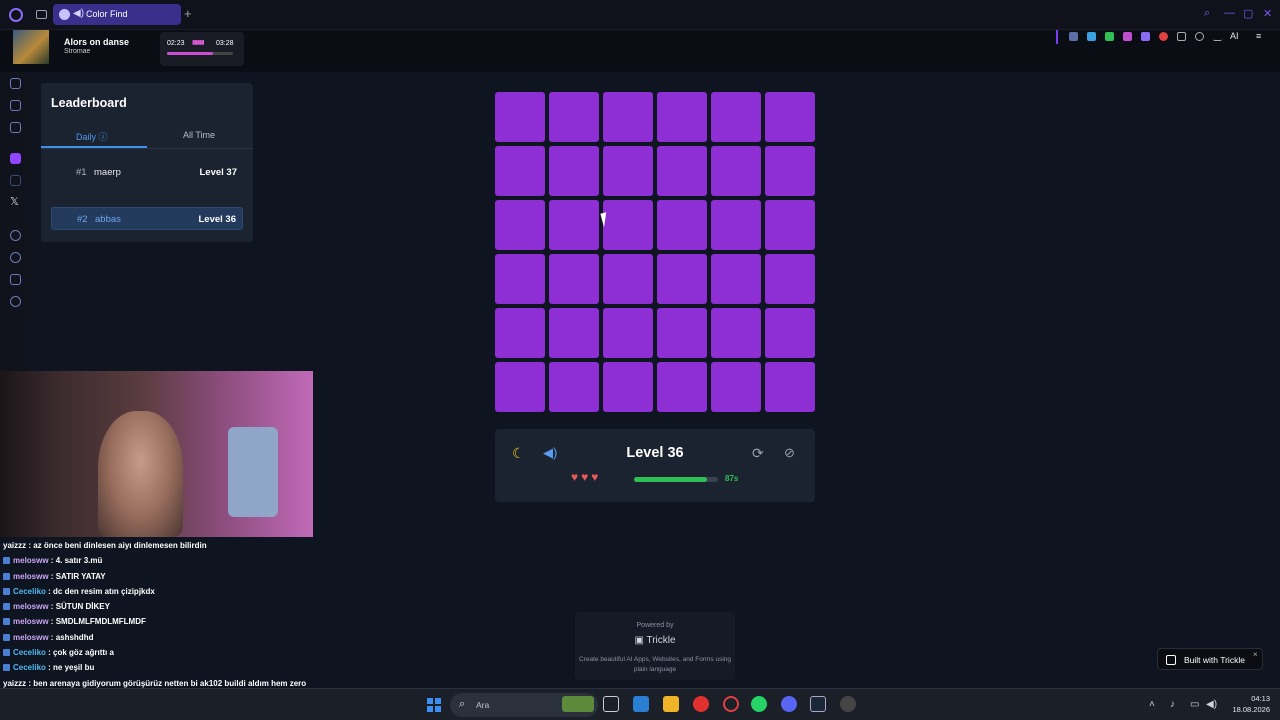 Image resolution: width=1280 pixels, height=720 pixels. Describe the element at coordinates (758, 453) in the screenshot. I see `restart-icon: ⟳` at that location.